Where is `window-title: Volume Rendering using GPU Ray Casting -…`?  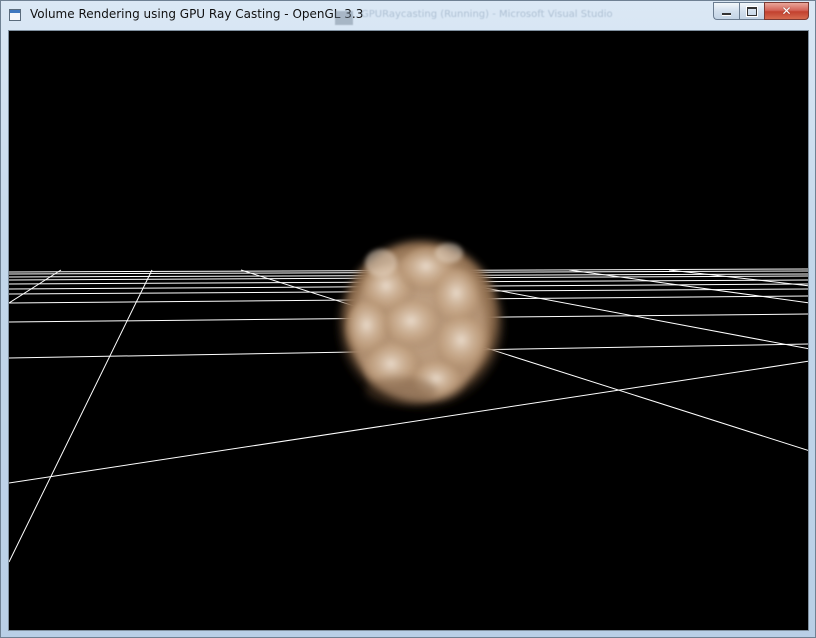 window-title: Volume Rendering using GPU Ray Casting -… is located at coordinates (197, 14).